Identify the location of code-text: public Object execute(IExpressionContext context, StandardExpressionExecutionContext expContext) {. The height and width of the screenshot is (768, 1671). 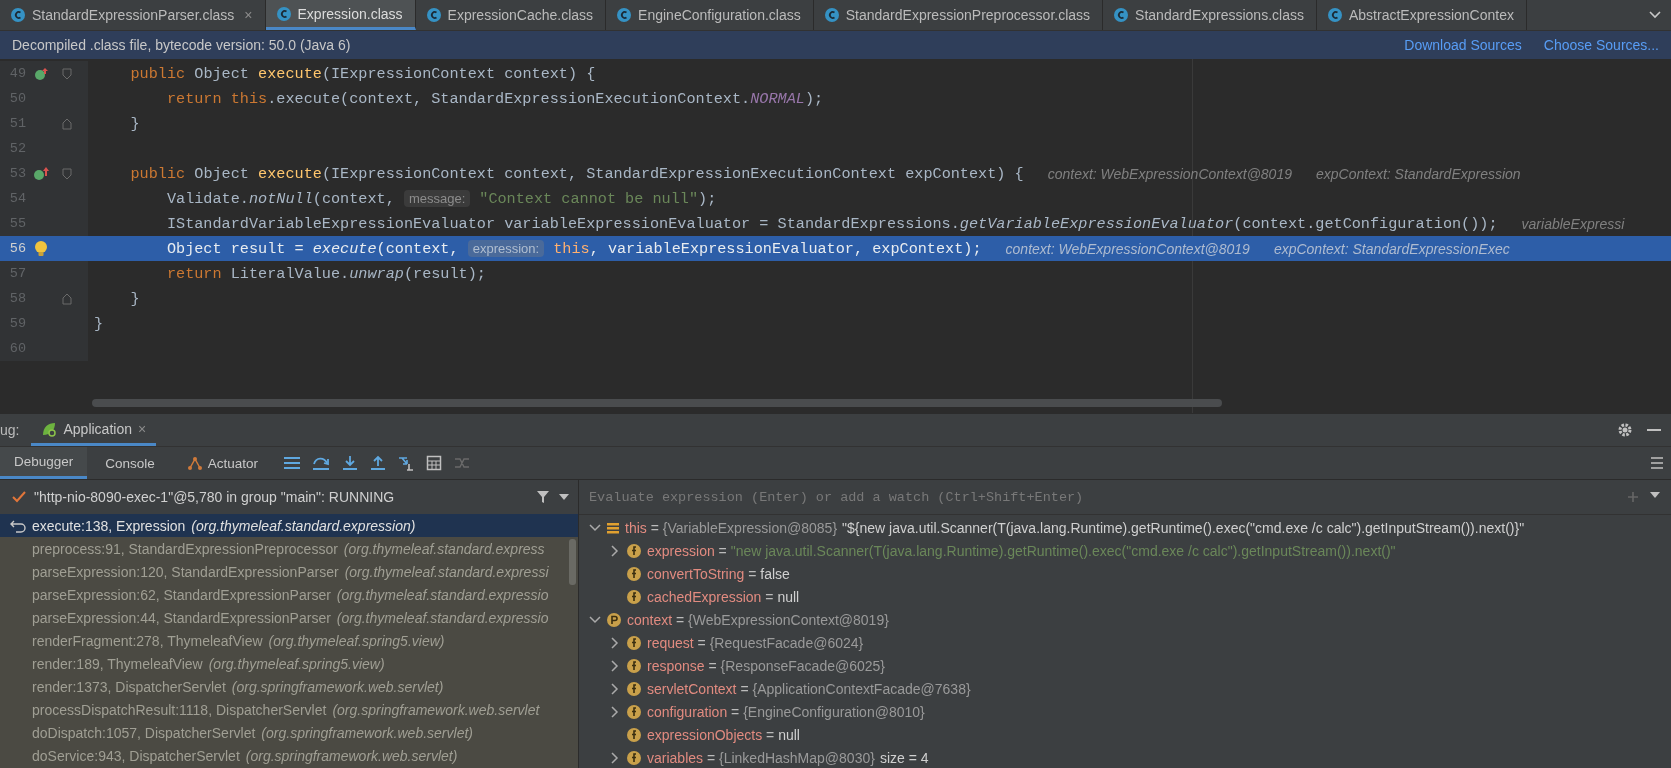
(576, 173).